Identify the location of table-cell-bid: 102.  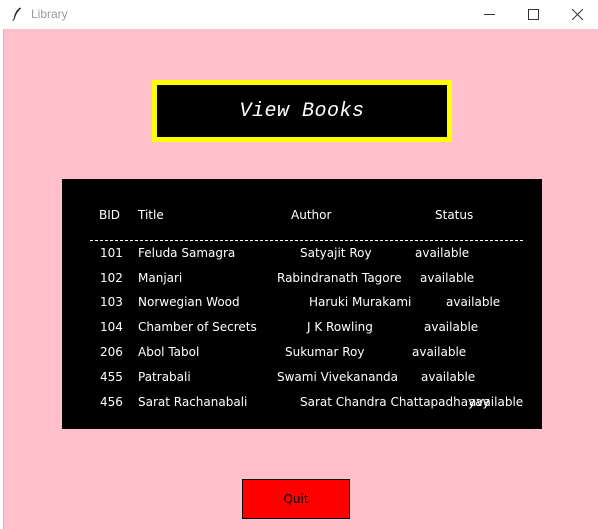
(111, 278).